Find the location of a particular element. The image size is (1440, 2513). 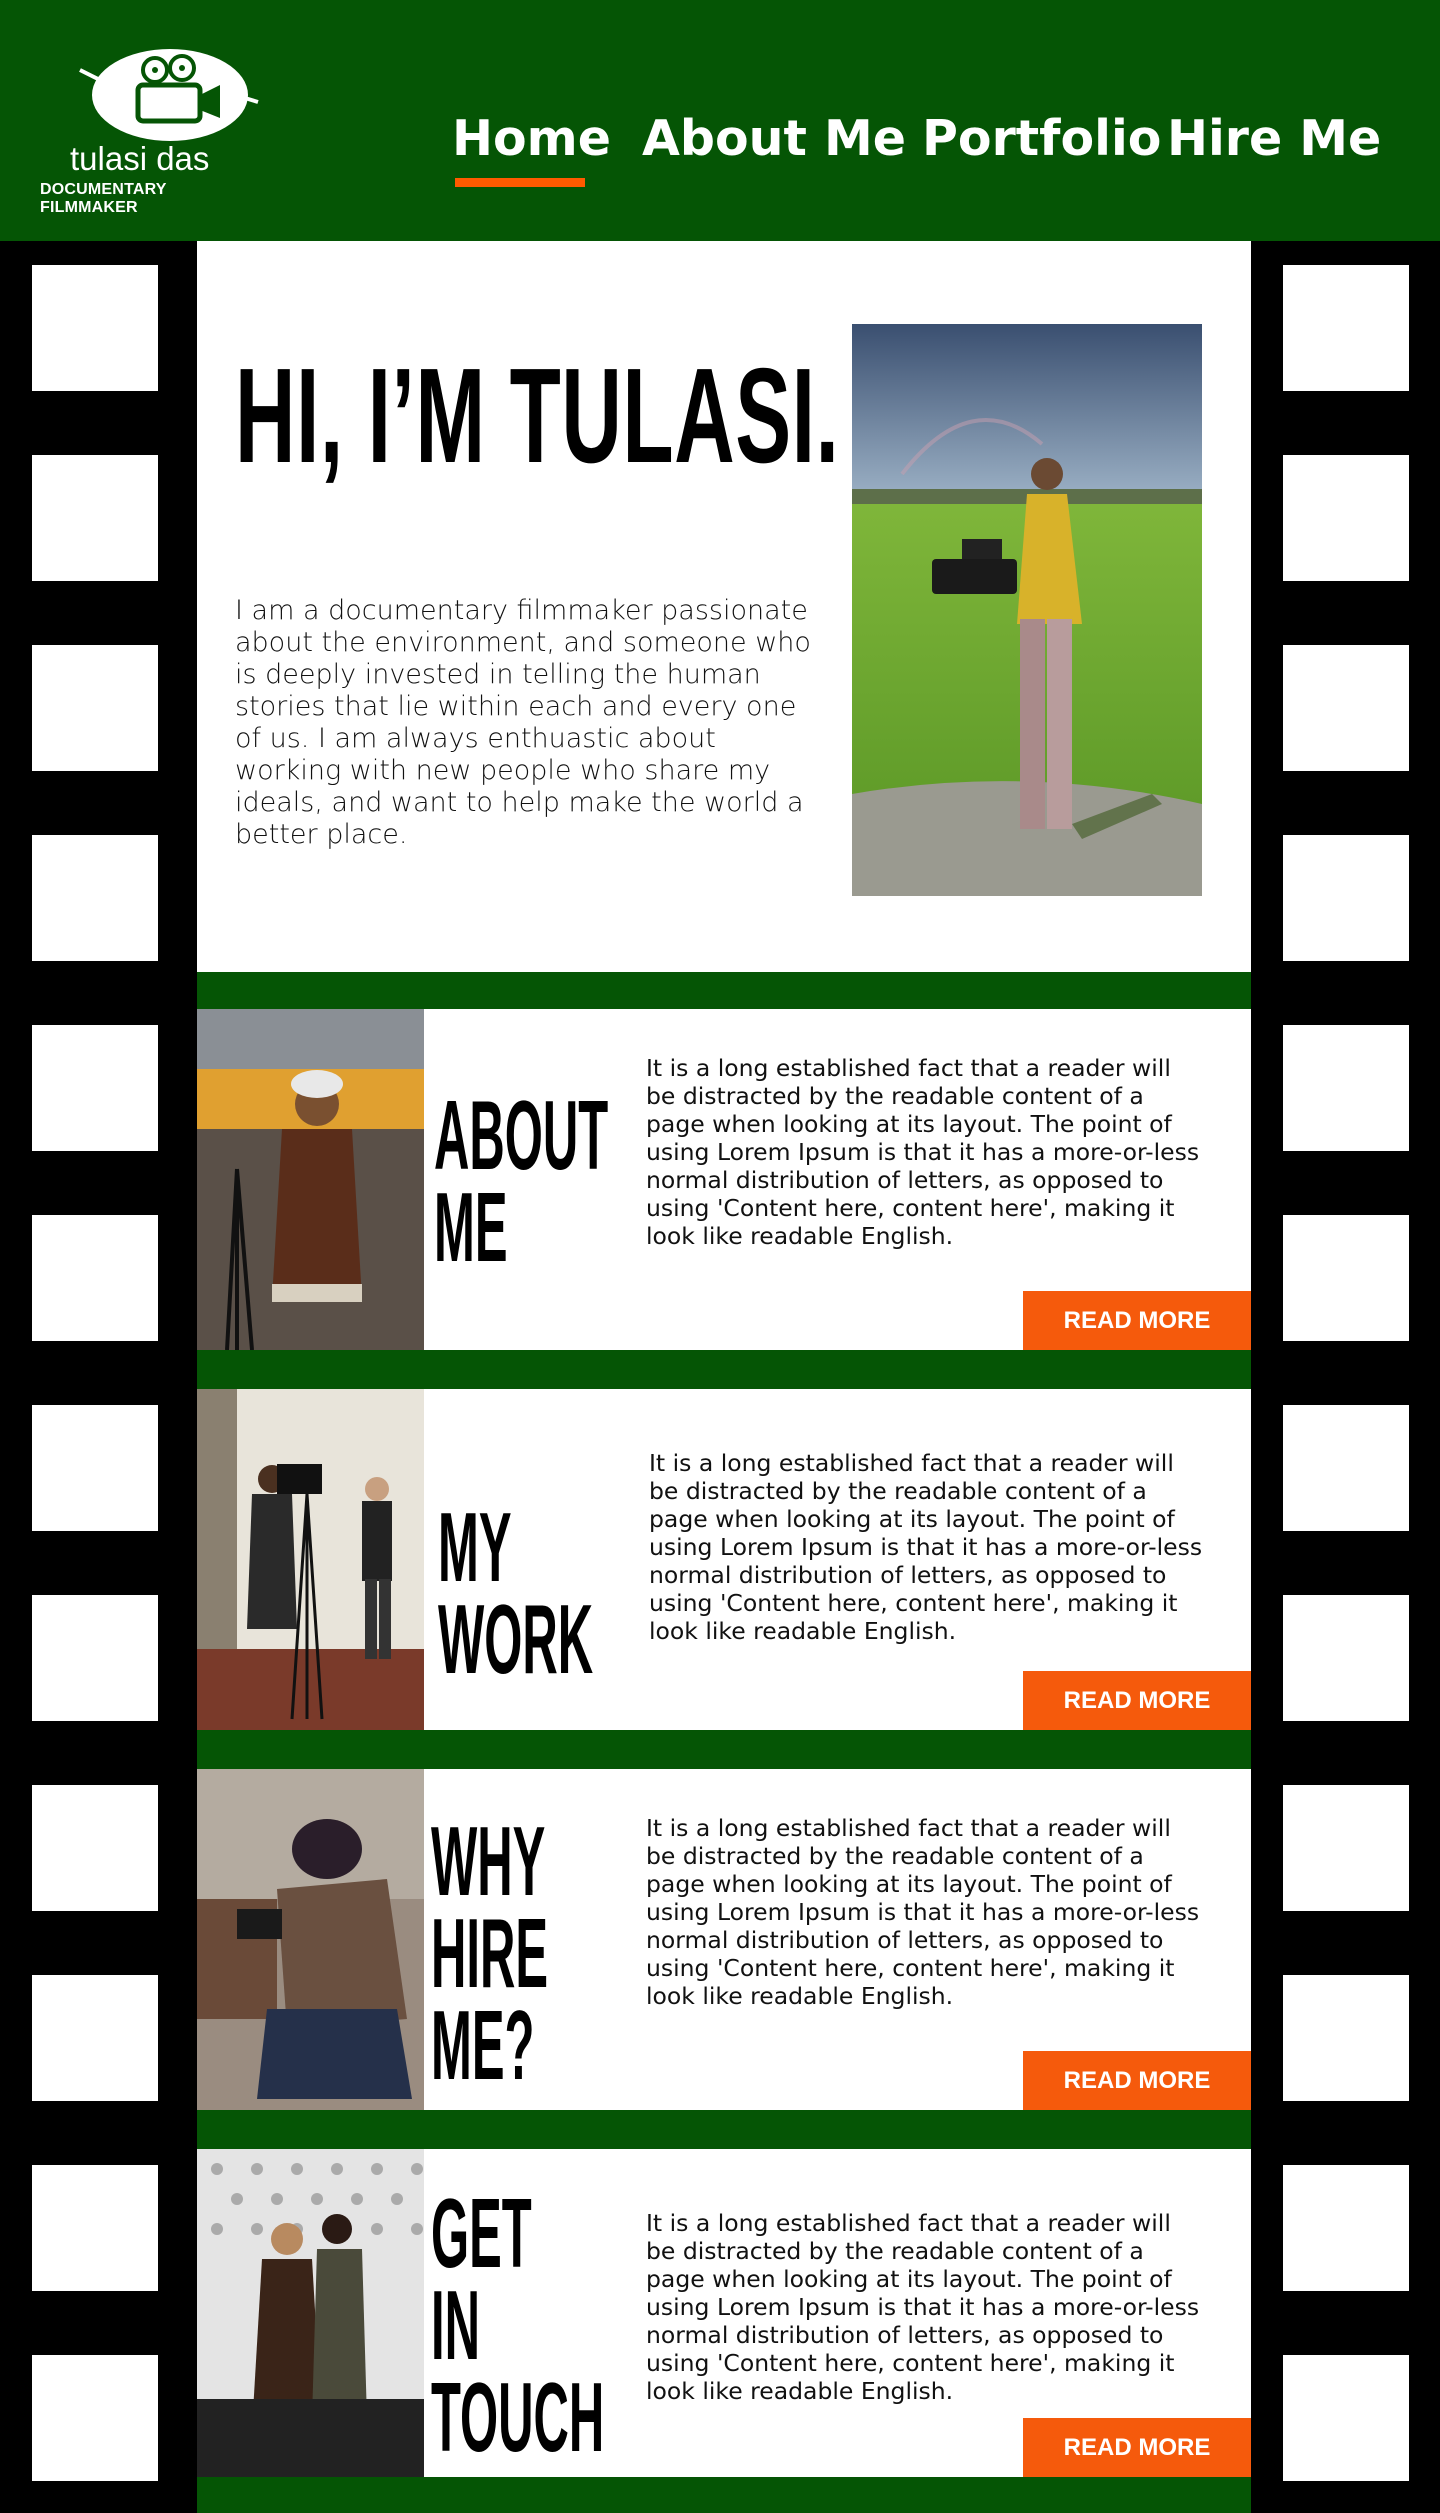

nav-portfolio: Portfolio is located at coordinates (1041, 138).